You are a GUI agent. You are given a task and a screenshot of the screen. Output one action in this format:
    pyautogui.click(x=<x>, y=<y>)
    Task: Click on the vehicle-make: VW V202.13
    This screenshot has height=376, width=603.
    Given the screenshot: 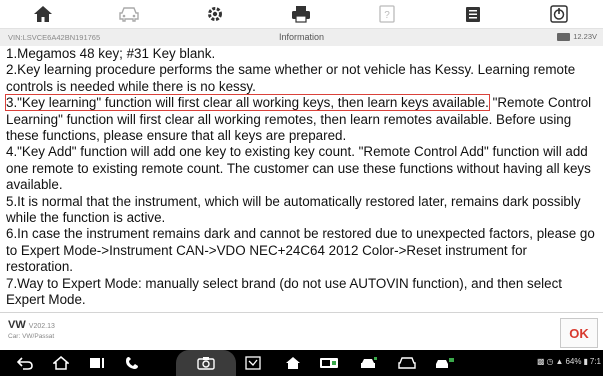 What is the action you would take?
    pyautogui.click(x=31, y=325)
    